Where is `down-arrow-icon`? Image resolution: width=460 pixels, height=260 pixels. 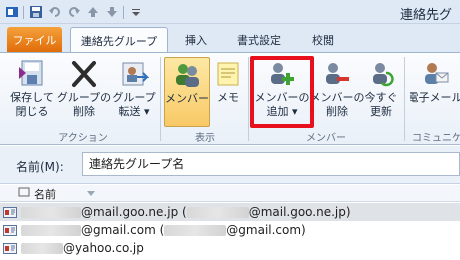 down-arrow-icon is located at coordinates (111, 12).